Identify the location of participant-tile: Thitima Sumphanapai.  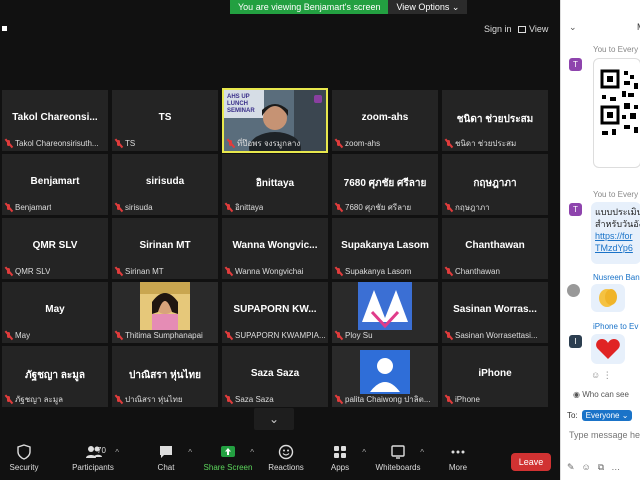
(165, 312).